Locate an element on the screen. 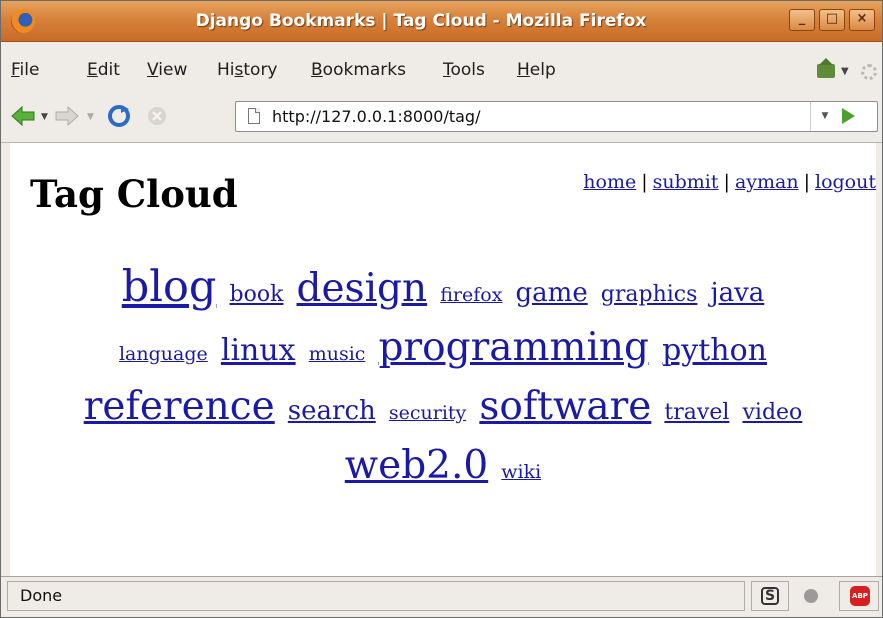 This screenshot has width=883, height=618. tag-link: firefox is located at coordinates (471, 295).